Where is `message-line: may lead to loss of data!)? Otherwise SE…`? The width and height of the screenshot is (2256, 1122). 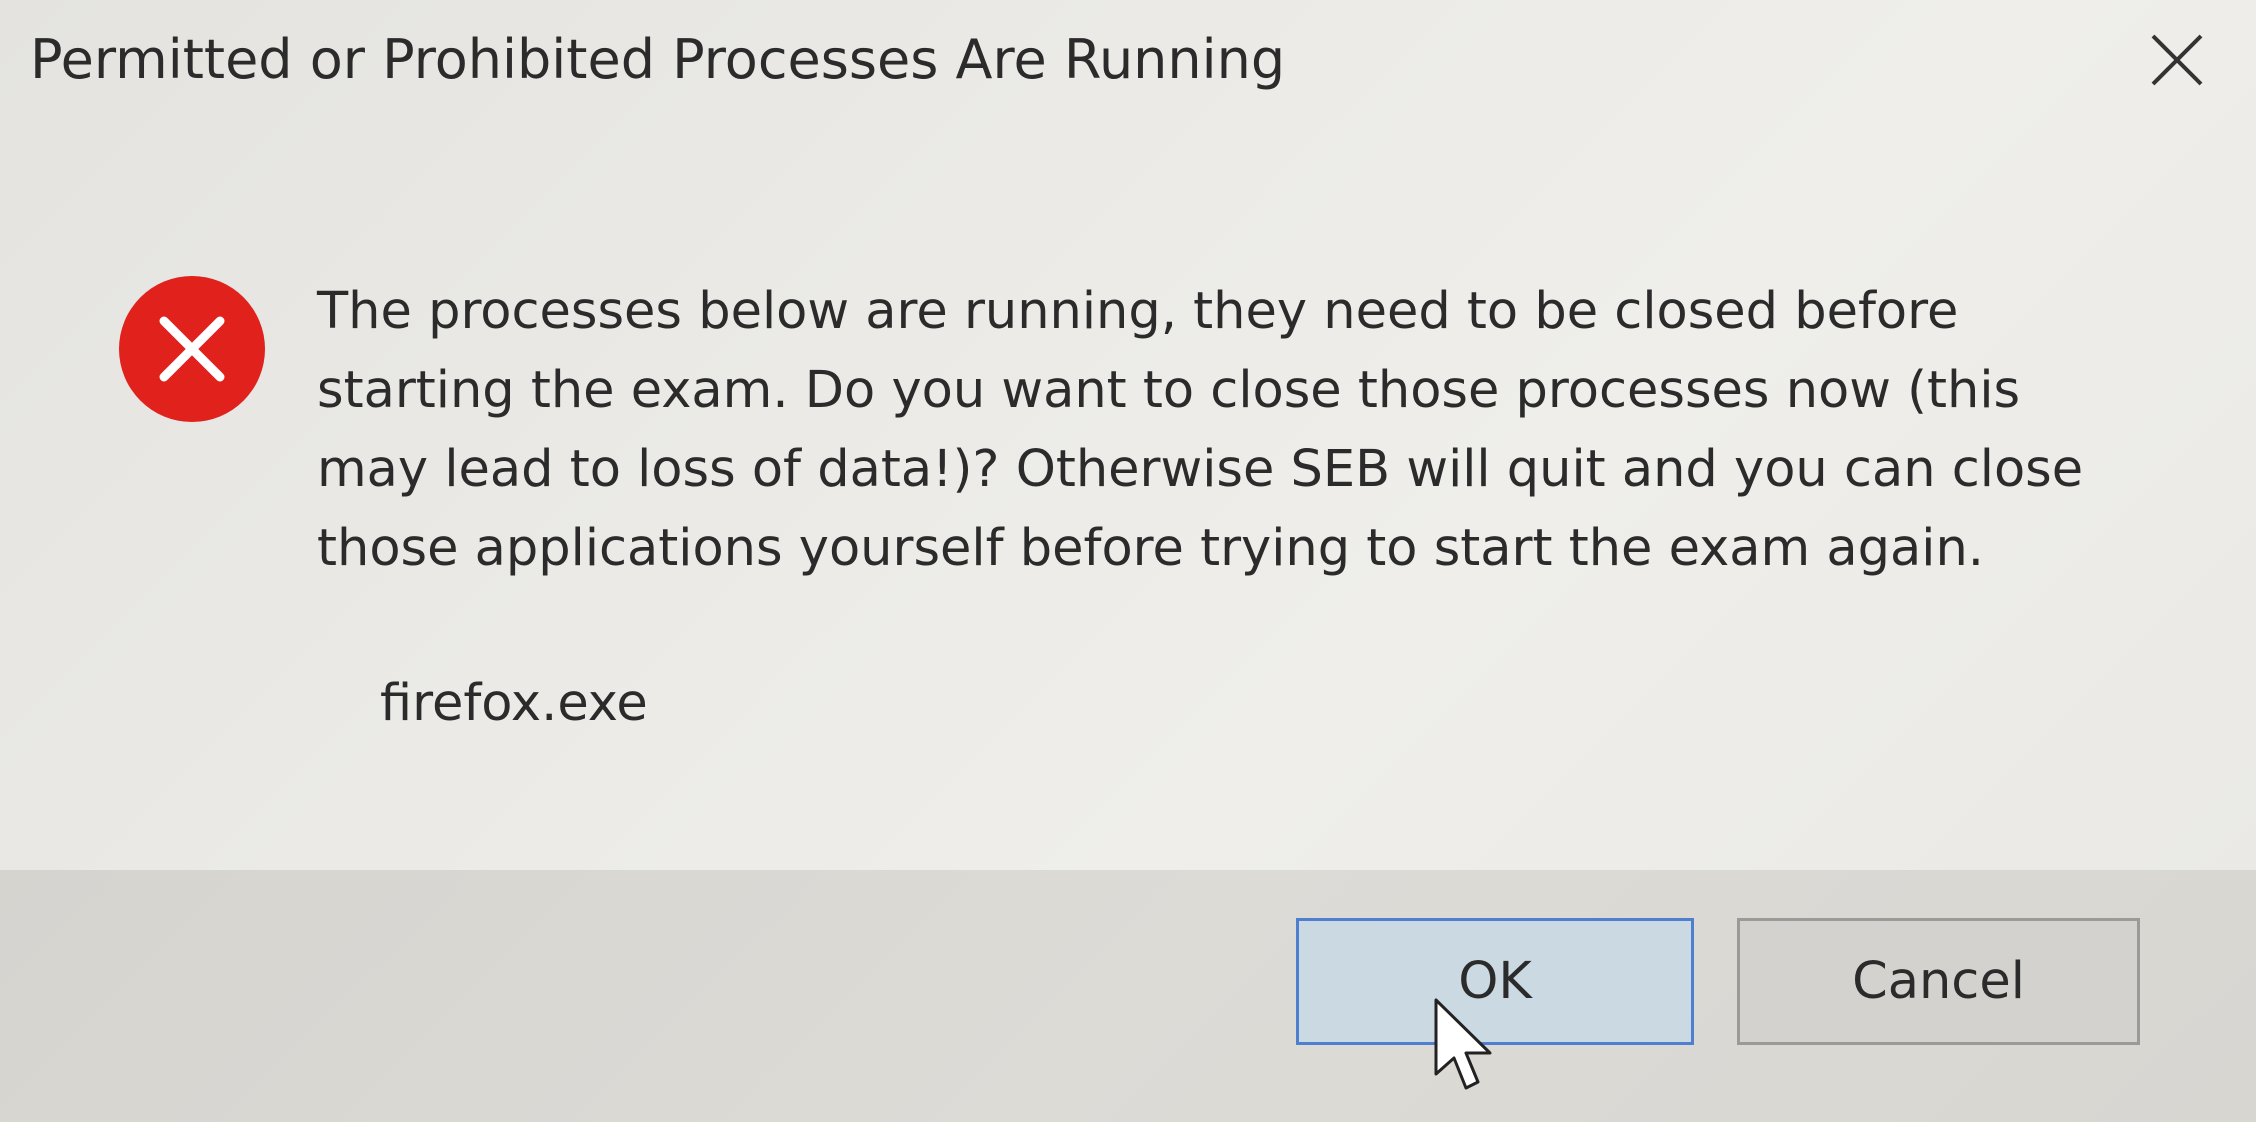 message-line: may lead to loss of data!)? Otherwise SE… is located at coordinates (1200, 469).